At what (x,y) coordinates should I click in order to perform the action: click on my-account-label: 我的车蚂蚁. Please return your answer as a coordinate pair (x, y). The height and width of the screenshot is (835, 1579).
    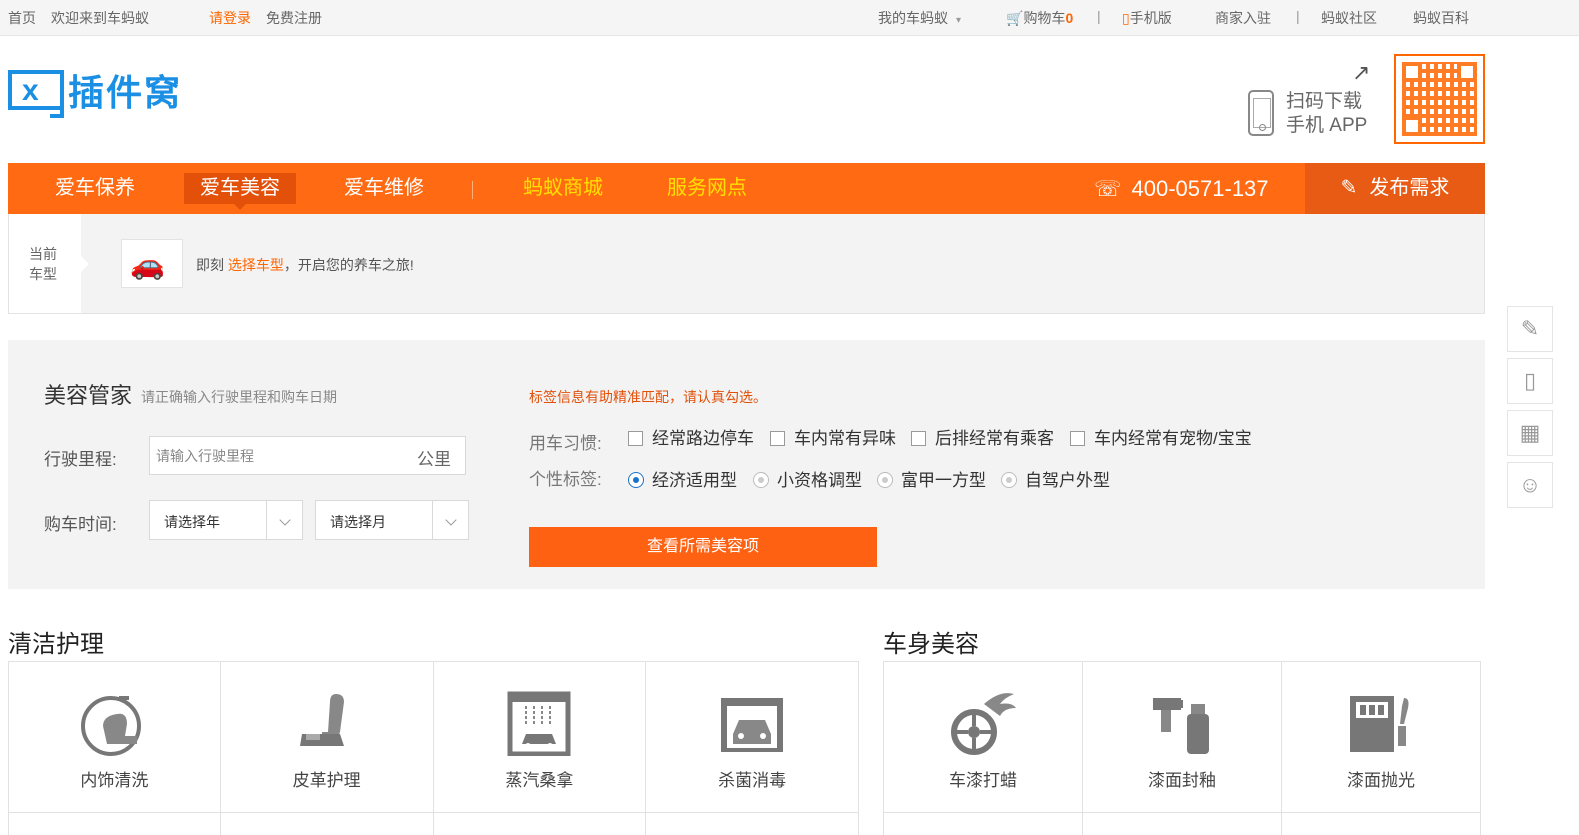
    Looking at the image, I should click on (913, 18).